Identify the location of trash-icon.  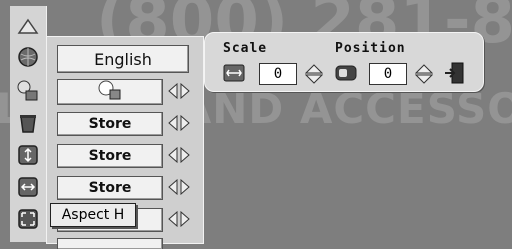
(28, 123).